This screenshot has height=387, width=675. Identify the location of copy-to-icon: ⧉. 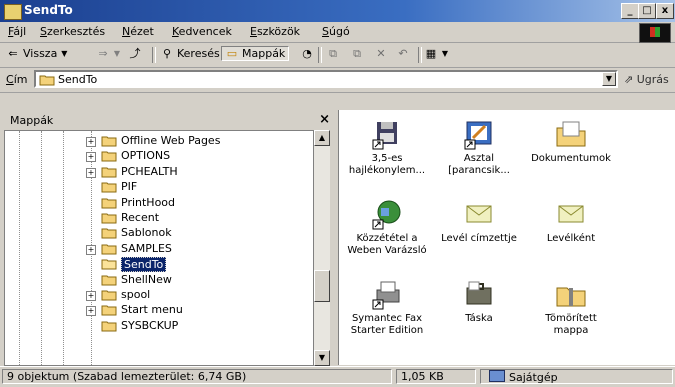
(357, 53).